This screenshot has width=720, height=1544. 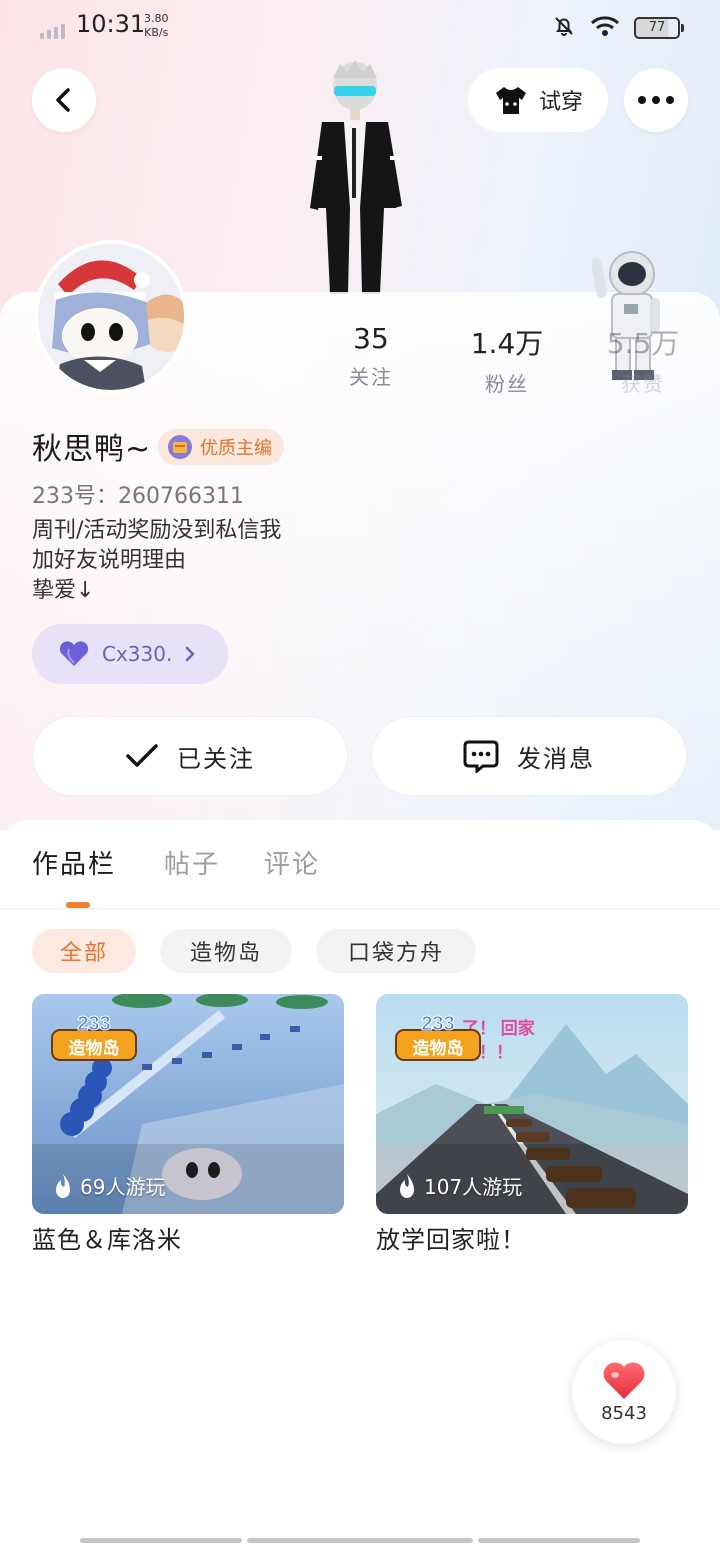 I want to click on try-on-button: 试穿, so click(x=538, y=100).